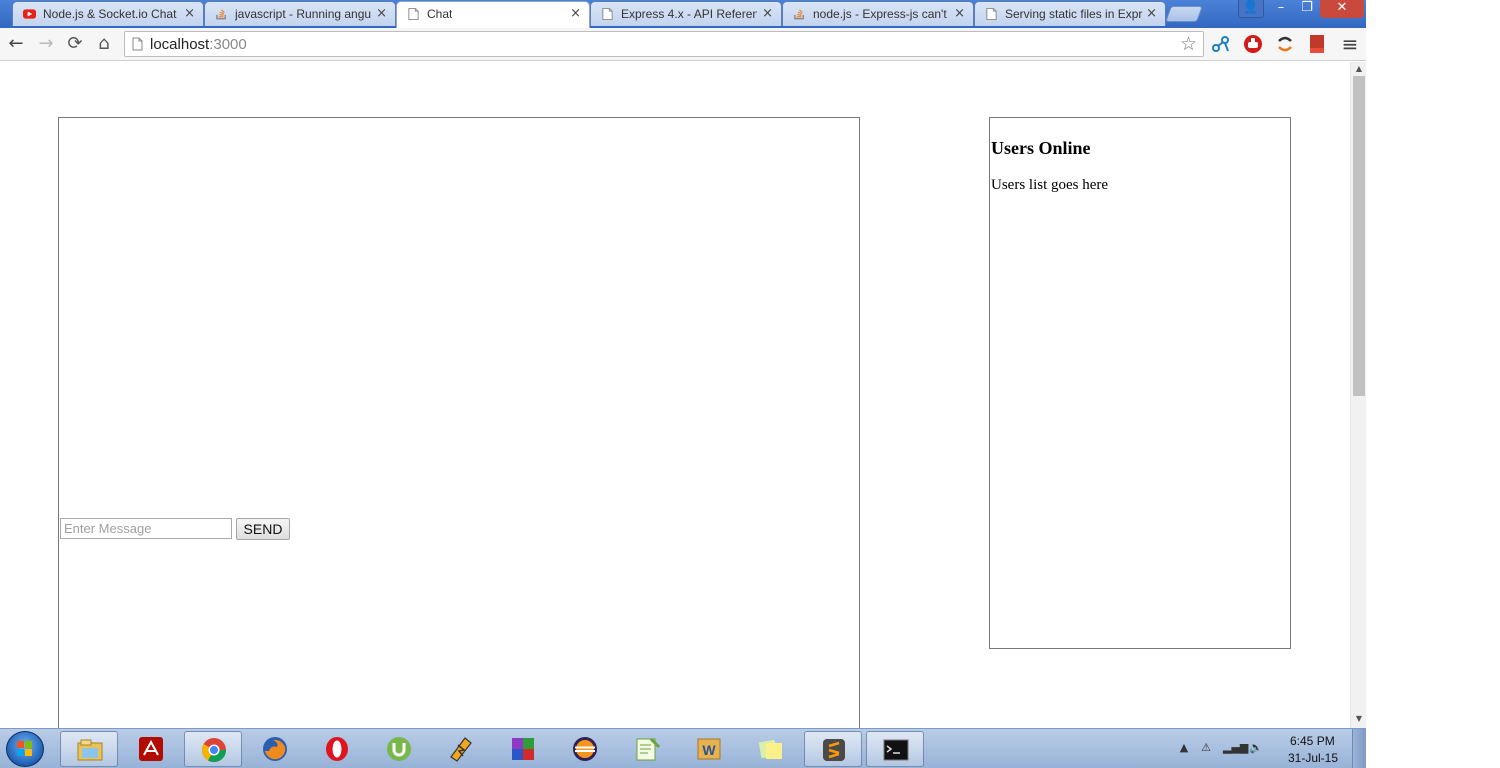 This screenshot has height=768, width=1500. What do you see at coordinates (1050, 185) in the screenshot?
I see `users-list: Users list goes here` at bounding box center [1050, 185].